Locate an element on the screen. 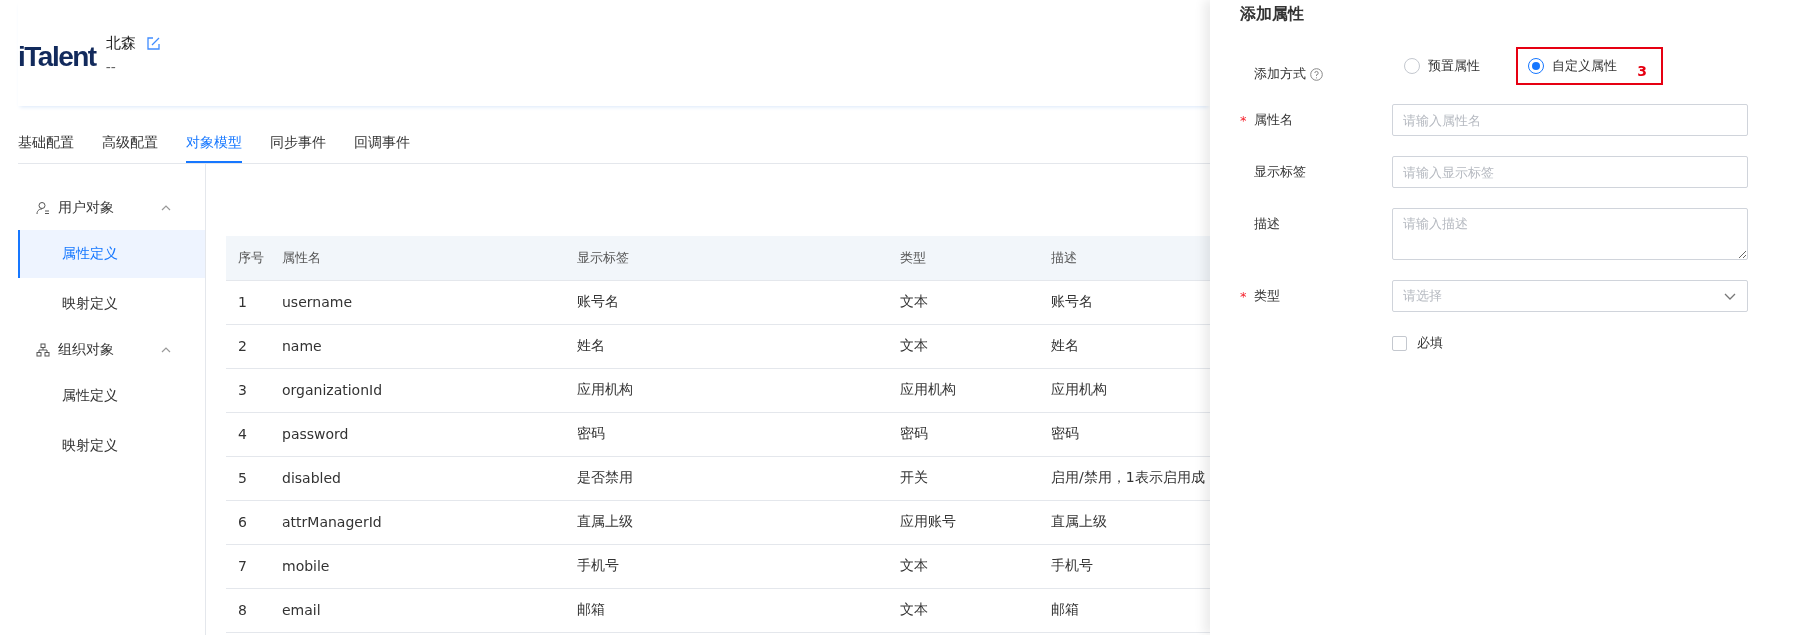  radio-option: 自定义属性 3 is located at coordinates (1589, 66).